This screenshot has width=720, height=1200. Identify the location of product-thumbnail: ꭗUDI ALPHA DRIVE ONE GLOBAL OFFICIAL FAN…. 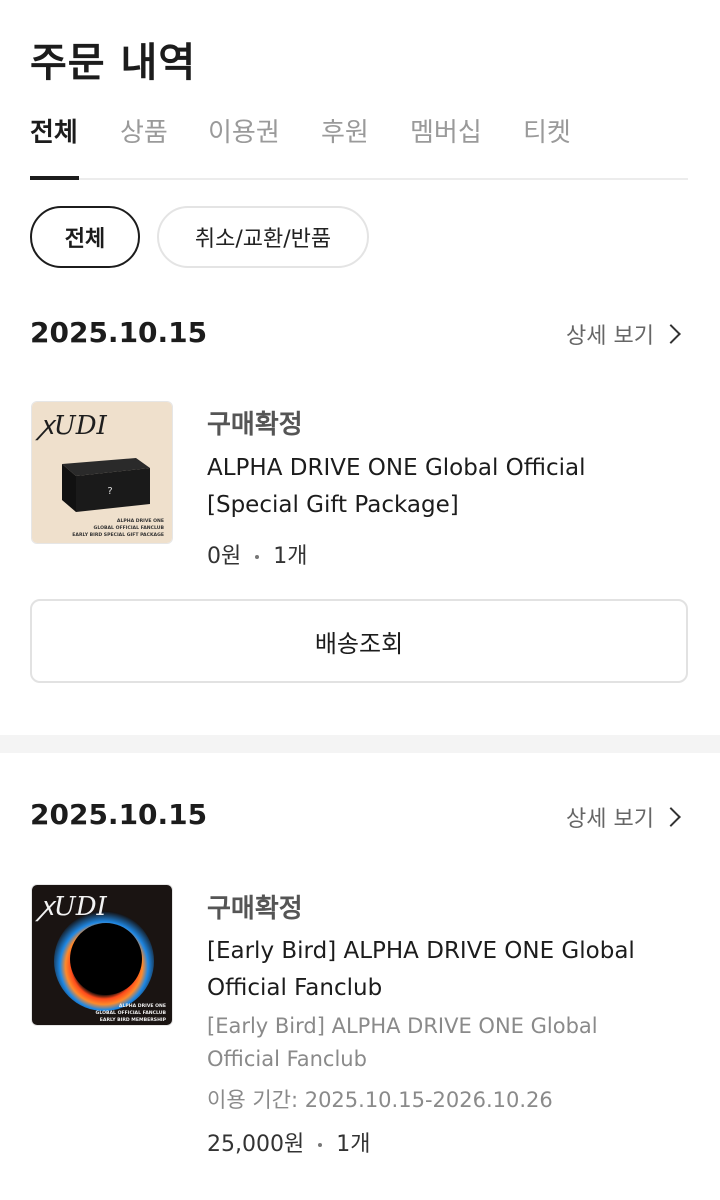
(102, 955).